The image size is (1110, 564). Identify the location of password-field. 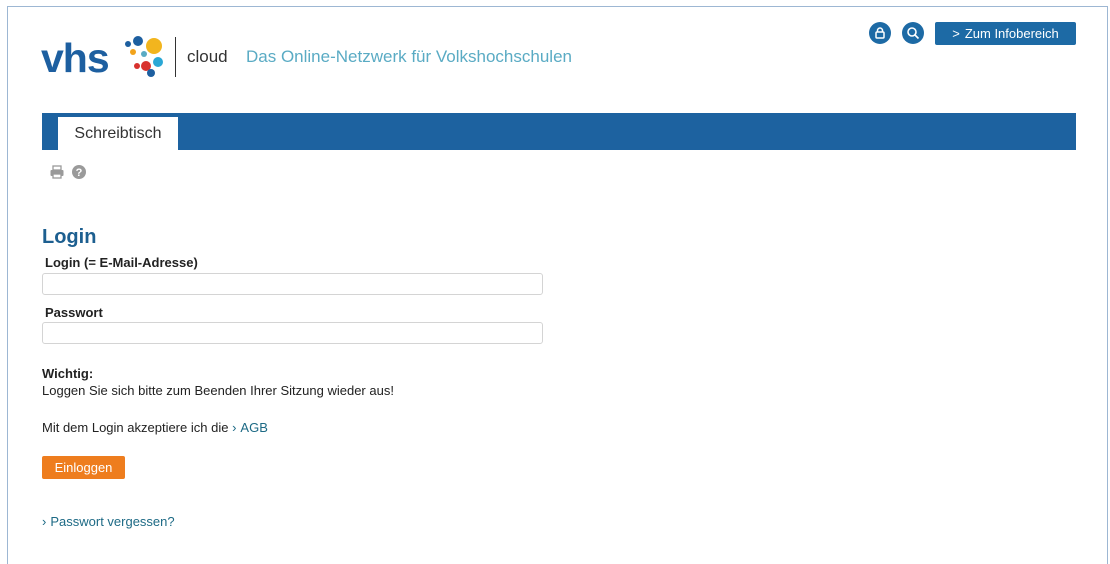
(292, 333).